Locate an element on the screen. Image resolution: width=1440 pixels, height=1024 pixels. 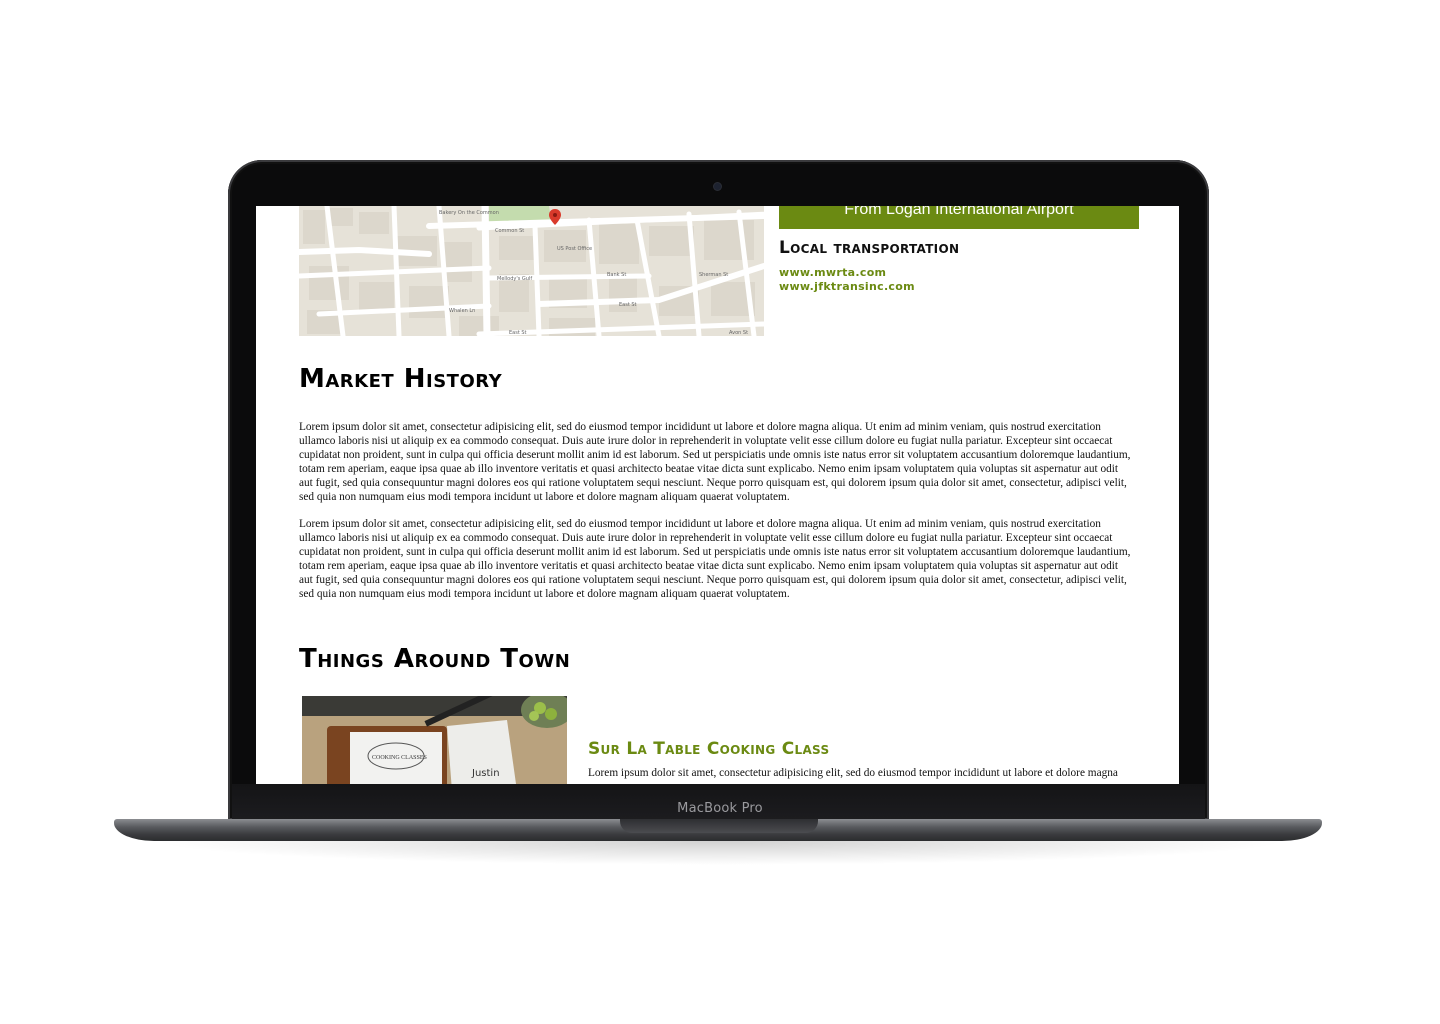
photo-card-text: COOKING CLASSES is located at coordinates (399, 758).